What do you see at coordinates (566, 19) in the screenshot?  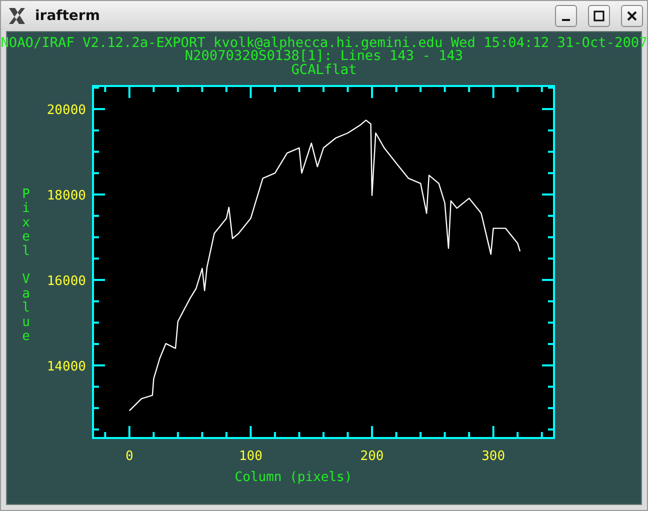 I see `minimize-icon` at bounding box center [566, 19].